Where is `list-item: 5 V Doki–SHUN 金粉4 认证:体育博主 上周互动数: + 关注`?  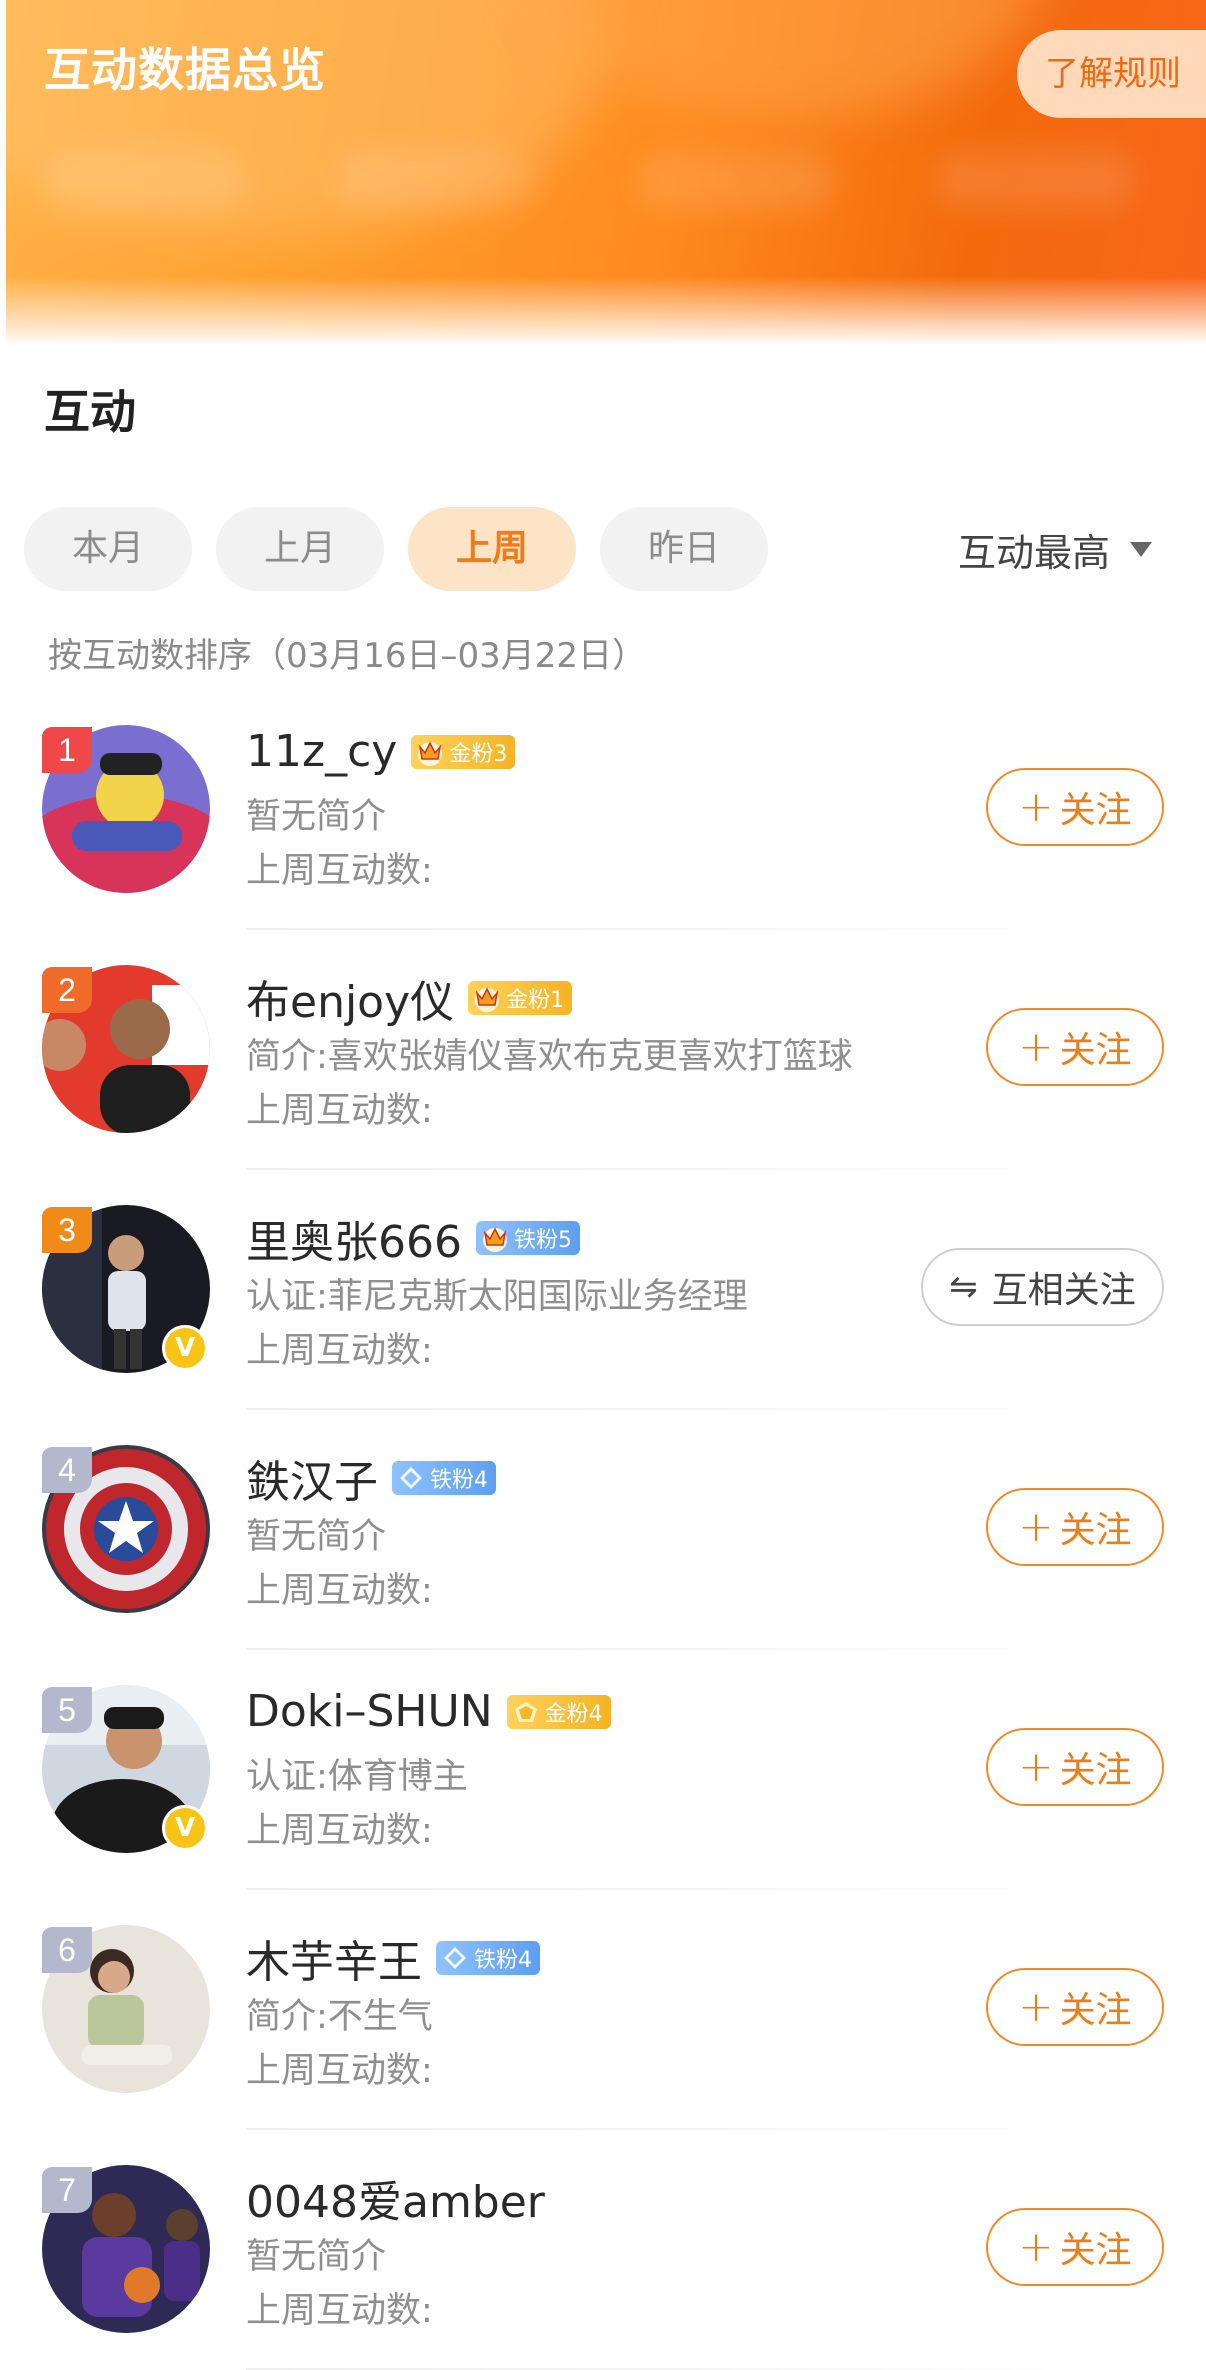 list-item: 5 V Doki–SHUN 金粉4 认证:体育博主 上周互动数: + 关注 is located at coordinates (603, 1770).